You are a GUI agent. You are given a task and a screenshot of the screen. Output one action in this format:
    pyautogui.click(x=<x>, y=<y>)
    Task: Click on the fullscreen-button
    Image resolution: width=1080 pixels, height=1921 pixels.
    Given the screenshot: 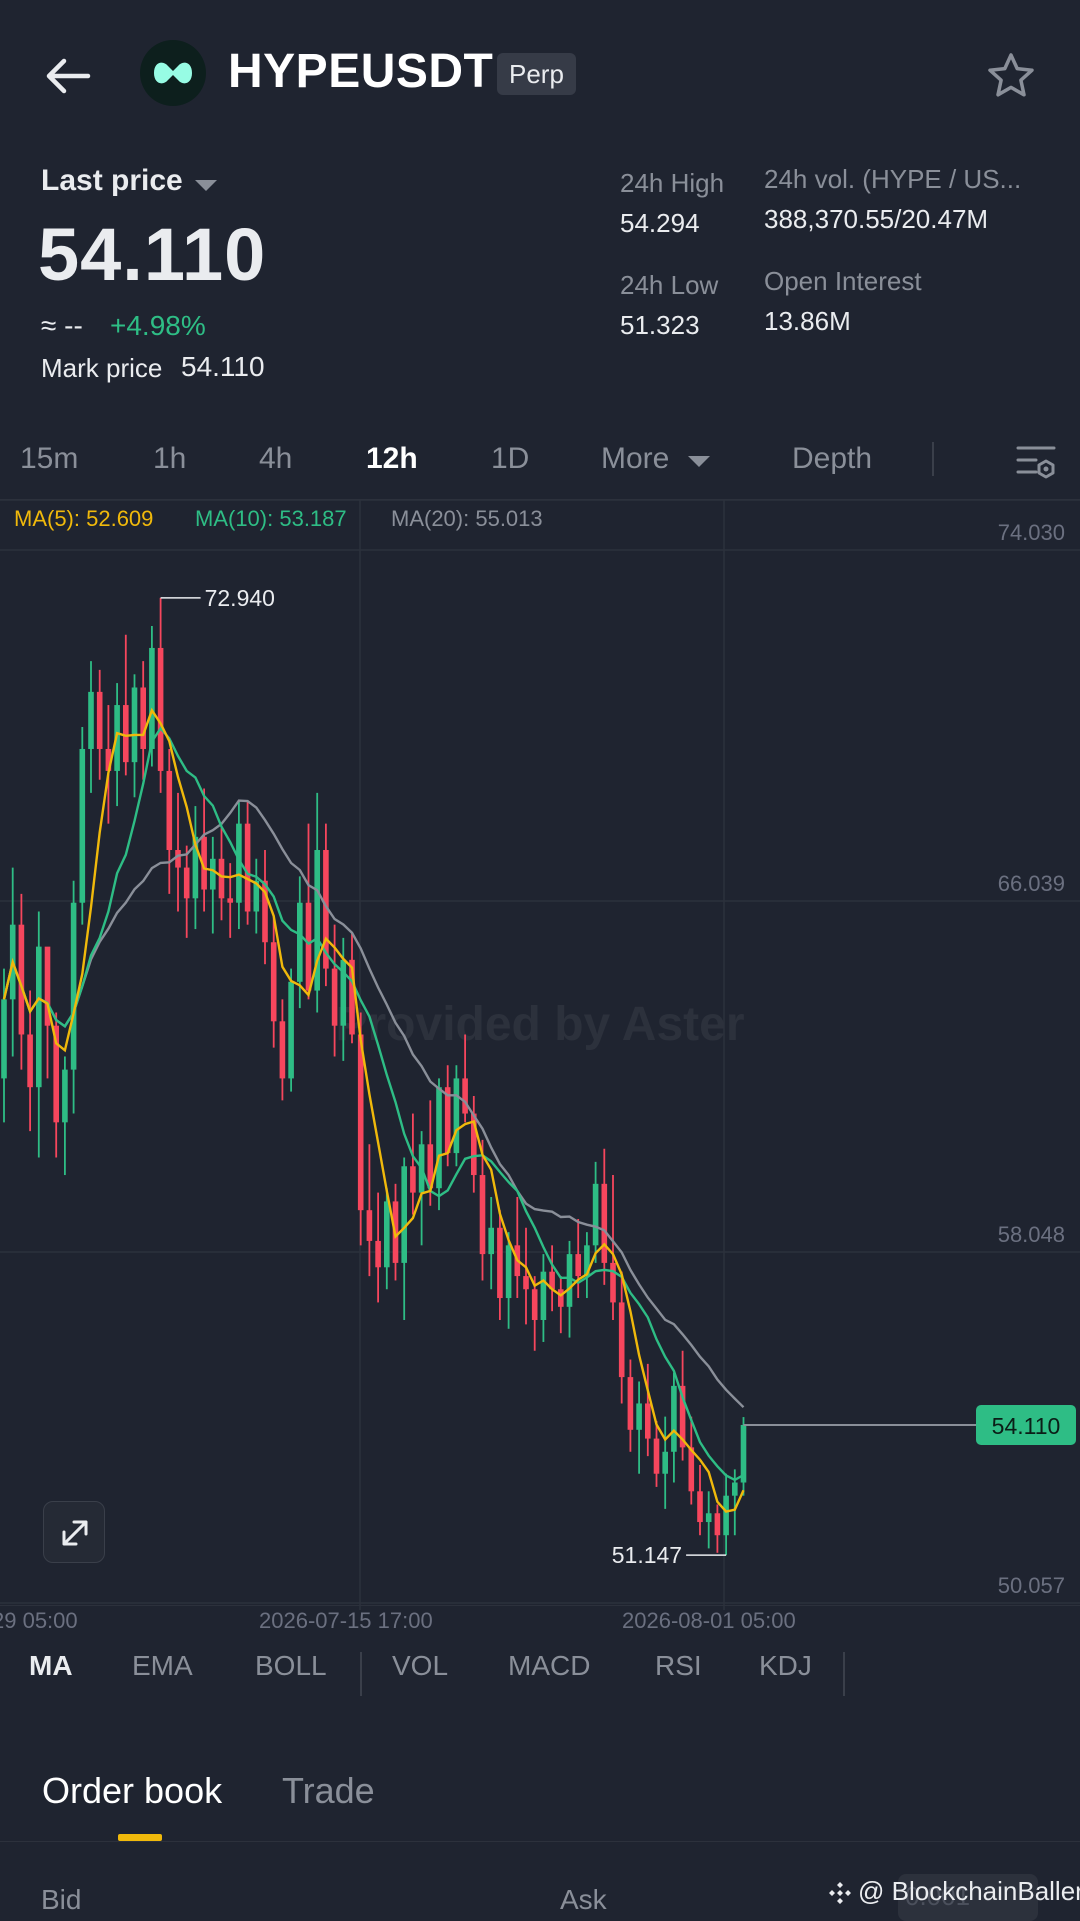 What is the action you would take?
    pyautogui.click(x=74, y=1532)
    